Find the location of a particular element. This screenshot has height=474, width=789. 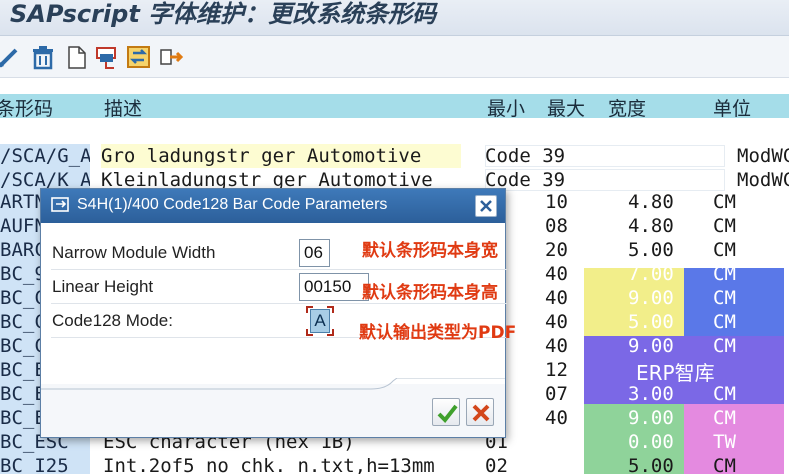

checkmark-icon is located at coordinates (447, 414).